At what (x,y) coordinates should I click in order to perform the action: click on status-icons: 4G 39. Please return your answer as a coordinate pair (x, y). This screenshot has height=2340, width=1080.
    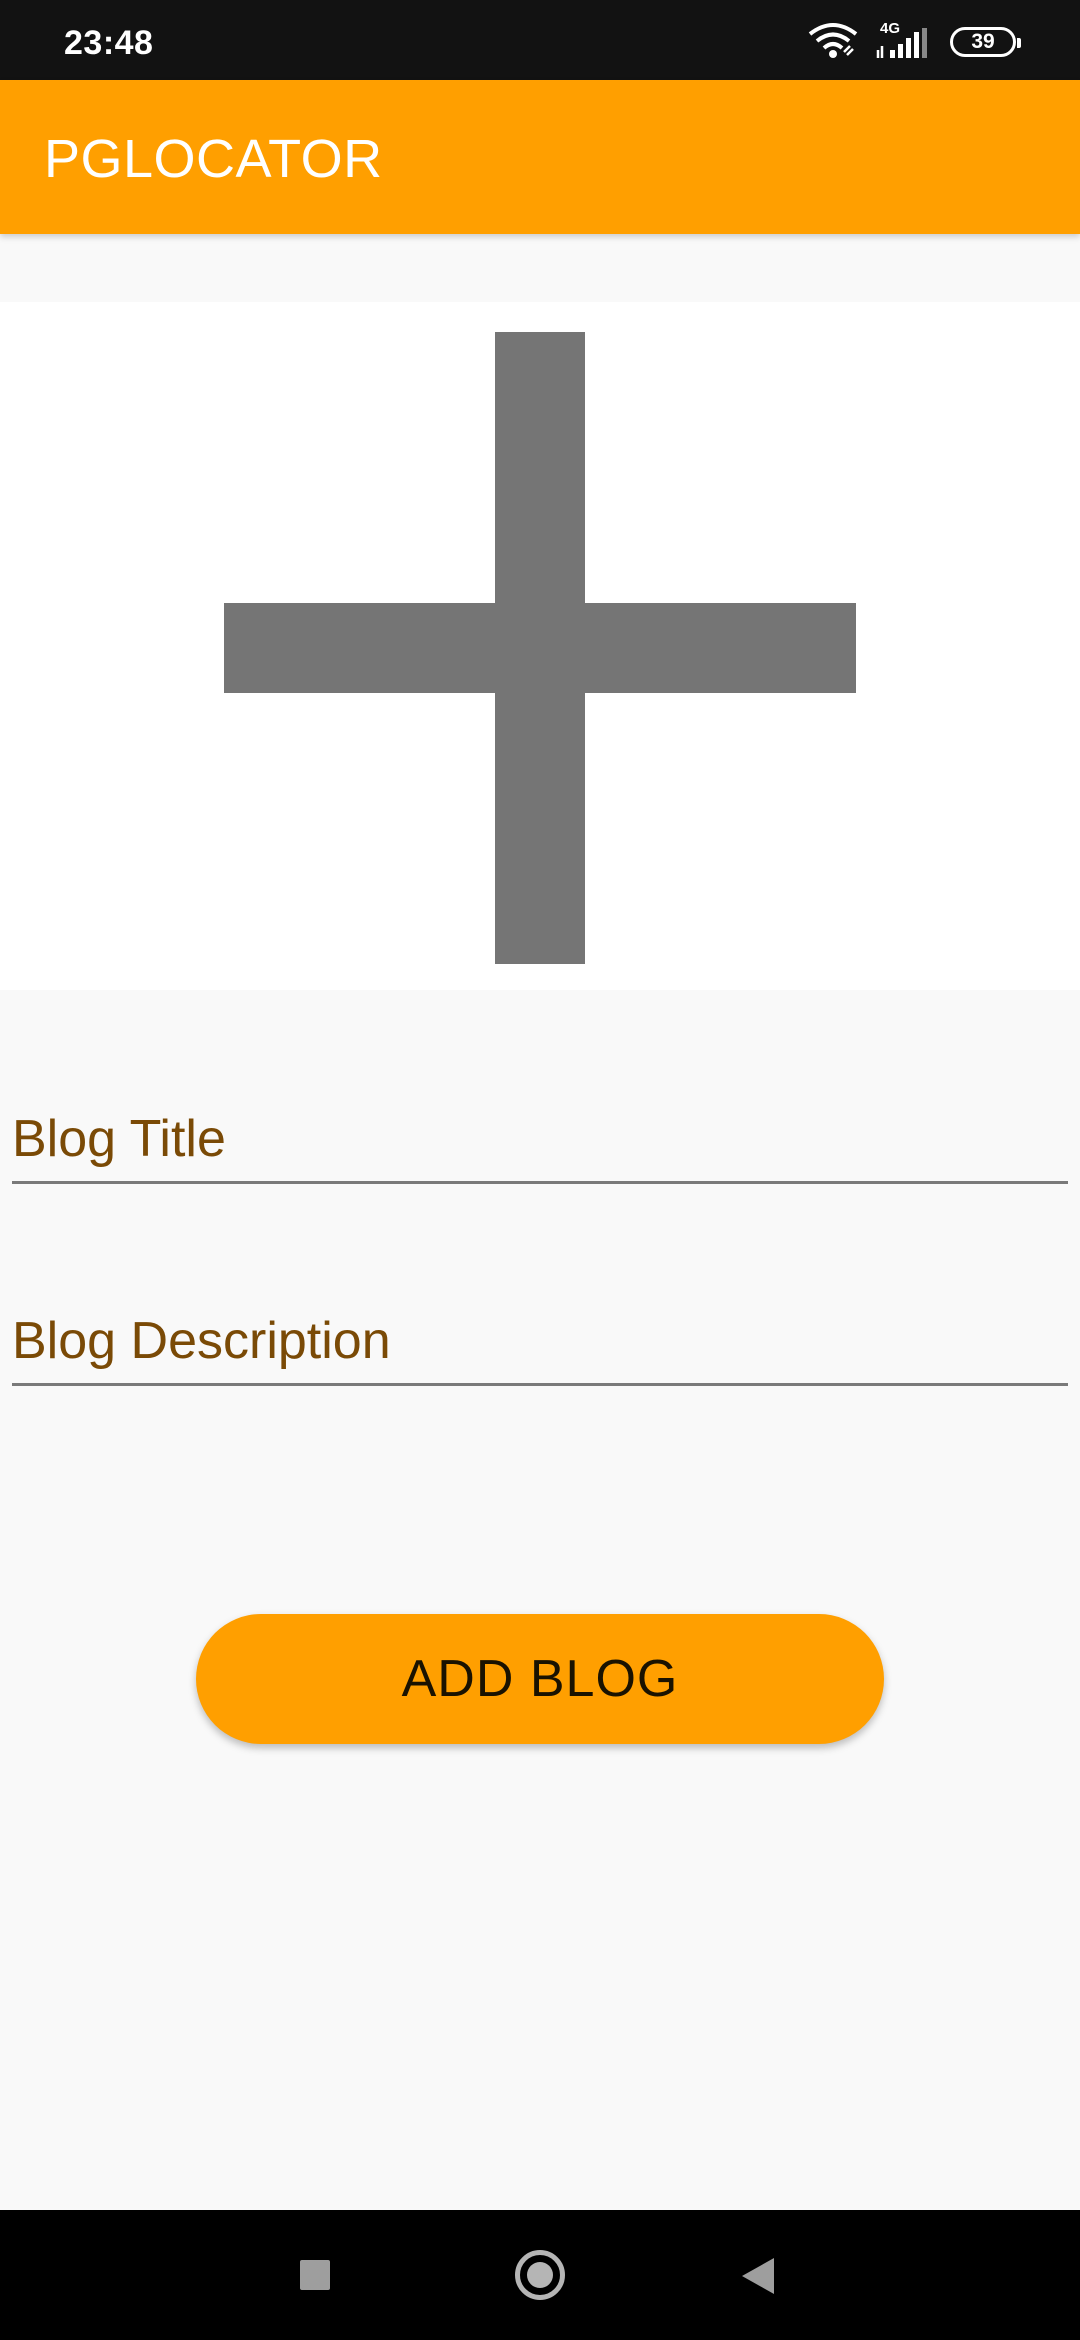
    Looking at the image, I should click on (914, 41).